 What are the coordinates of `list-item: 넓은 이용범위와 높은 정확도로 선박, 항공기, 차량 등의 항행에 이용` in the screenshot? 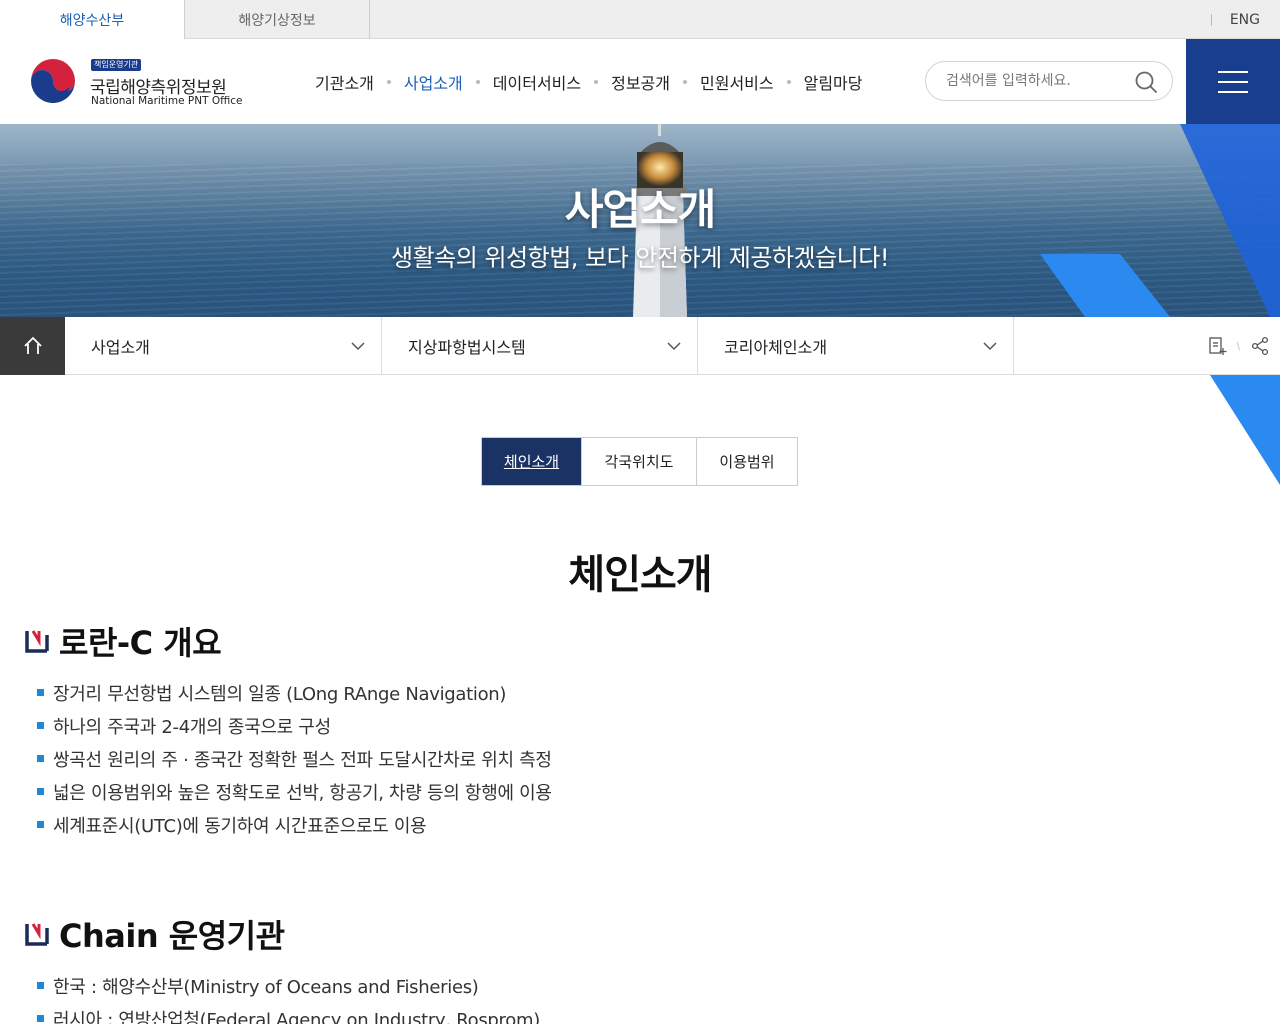 It's located at (294, 791).